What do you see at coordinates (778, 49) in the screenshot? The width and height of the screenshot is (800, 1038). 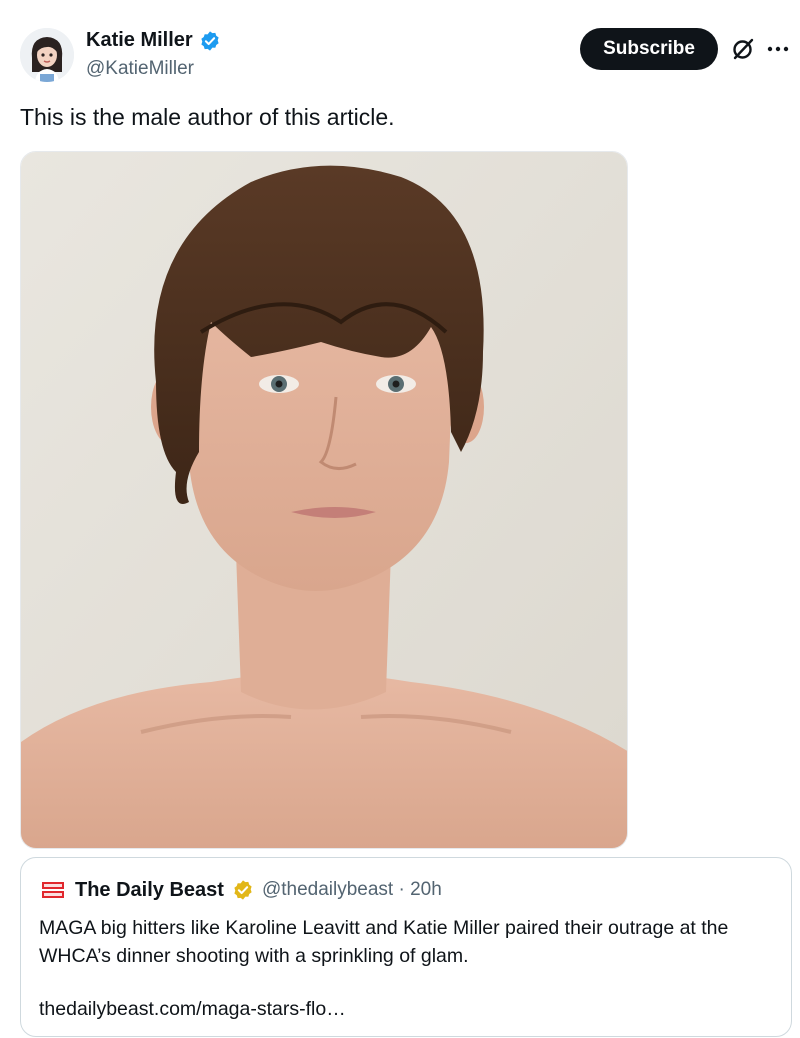 I see `more-dots-icon` at bounding box center [778, 49].